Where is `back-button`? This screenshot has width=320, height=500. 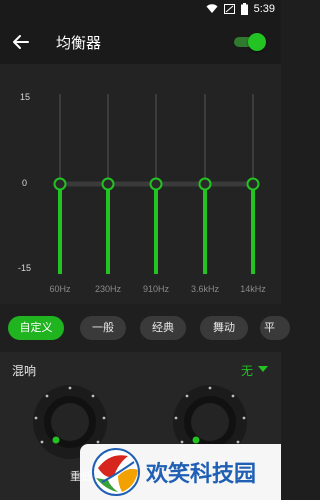
back-button is located at coordinates (21, 42).